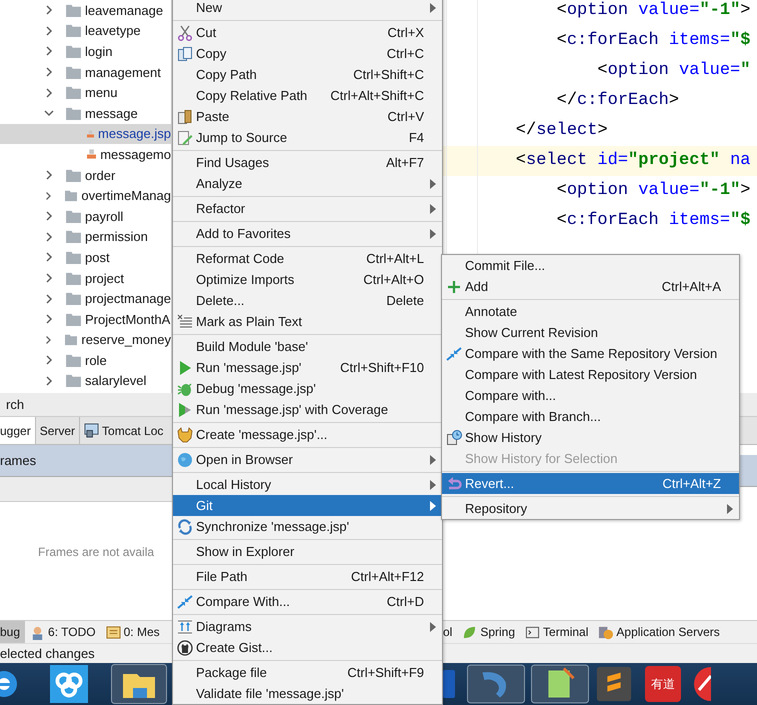  What do you see at coordinates (85, 195) in the screenshot?
I see `tree-item: overtimeManag` at bounding box center [85, 195].